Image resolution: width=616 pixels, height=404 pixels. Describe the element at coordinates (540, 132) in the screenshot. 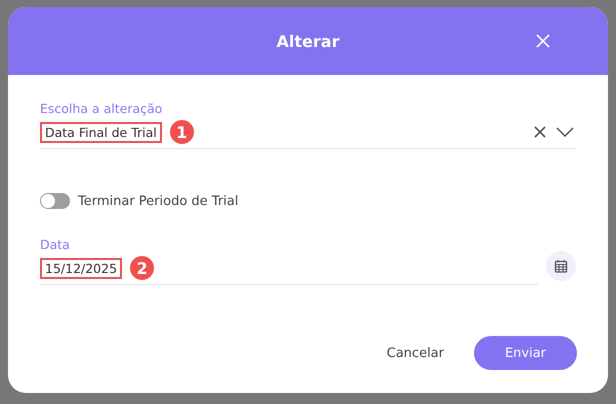

I see `clear-icon` at that location.